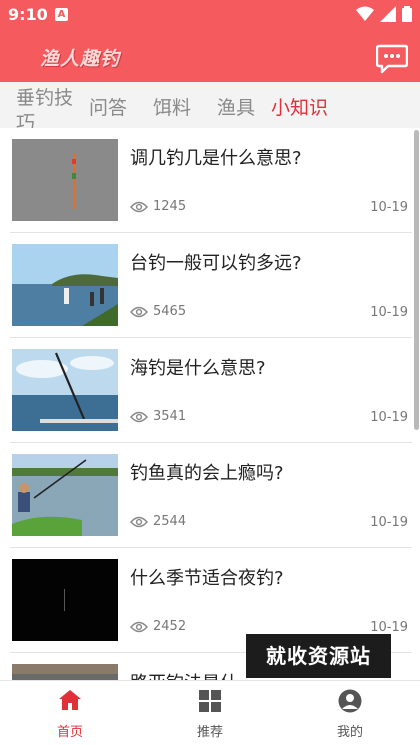  Describe the element at coordinates (70, 713) in the screenshot. I see `nav-home: 首页` at that location.